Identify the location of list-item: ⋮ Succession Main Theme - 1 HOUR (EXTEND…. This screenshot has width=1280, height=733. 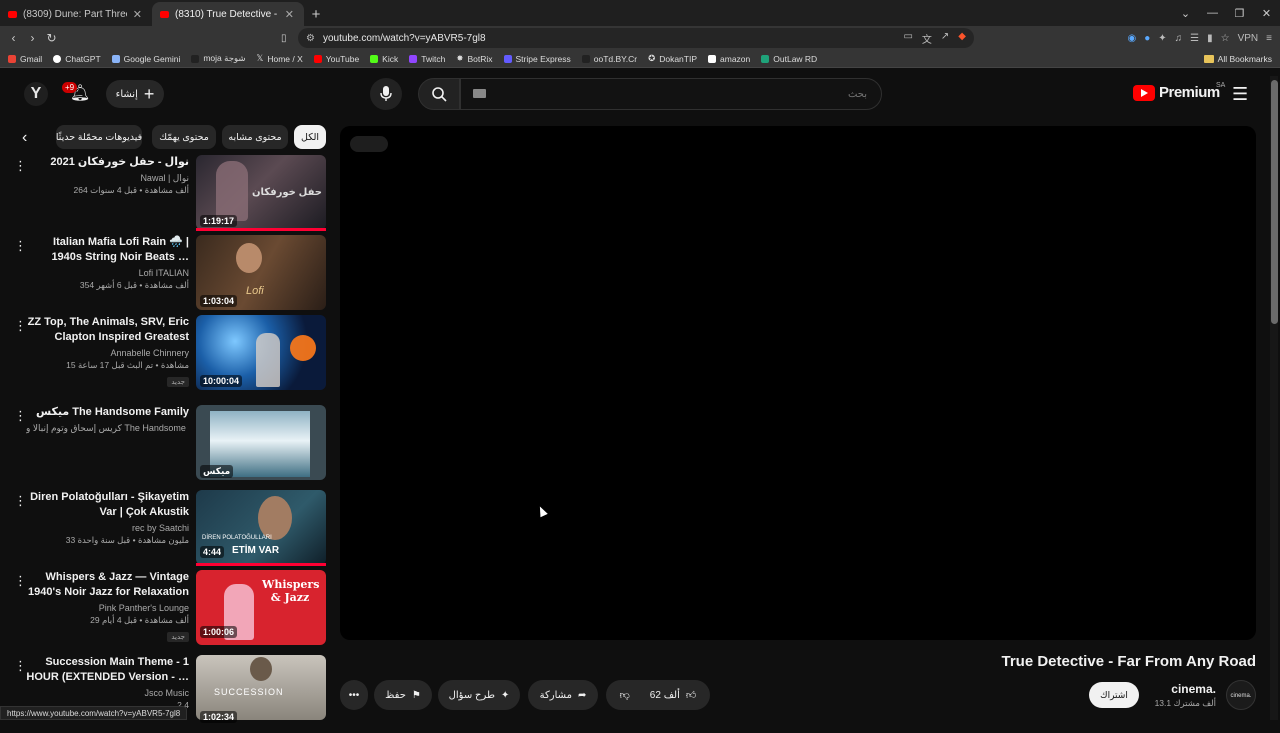
(168, 694).